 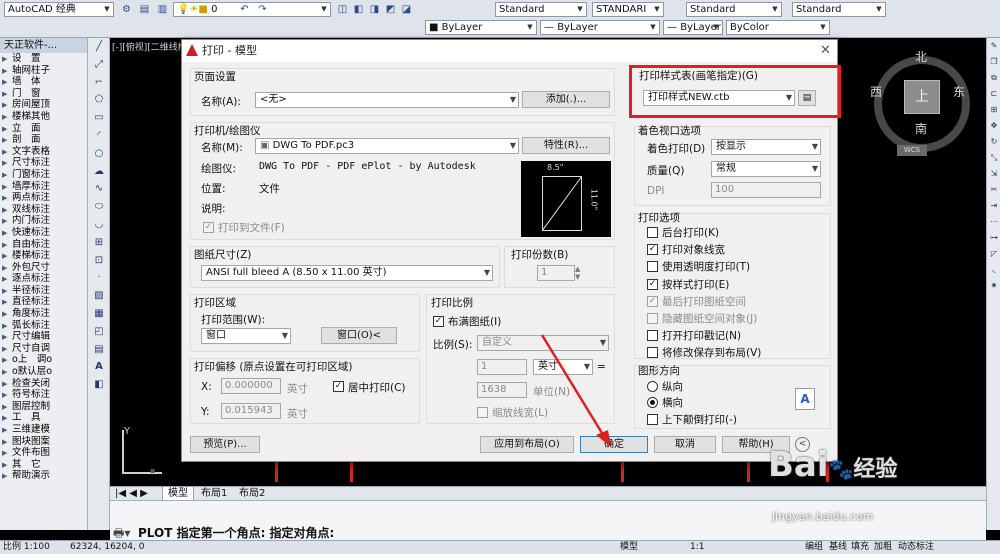 What do you see at coordinates (252, 494) in the screenshot?
I see `tab-layout2: 布局2` at bounding box center [252, 494].